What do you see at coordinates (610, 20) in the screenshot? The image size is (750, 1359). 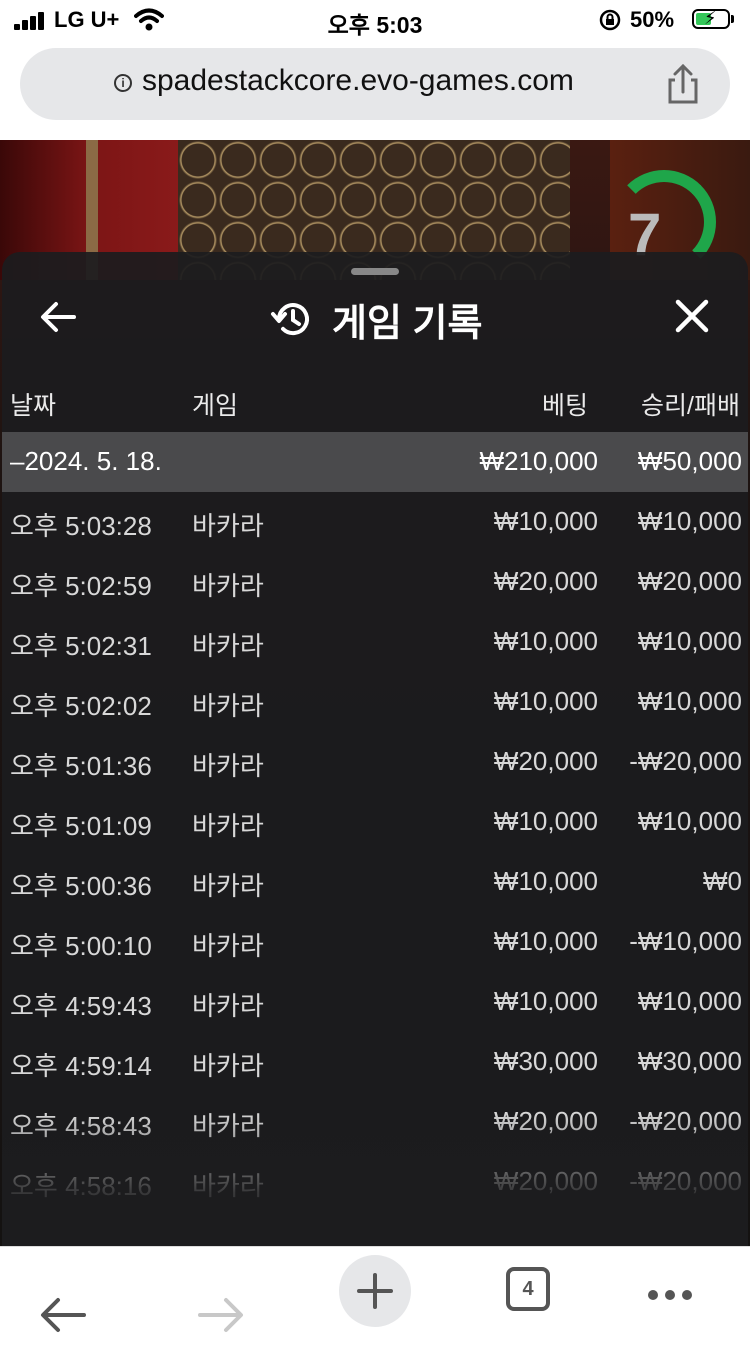 I see `orientation-lock-icon` at bounding box center [610, 20].